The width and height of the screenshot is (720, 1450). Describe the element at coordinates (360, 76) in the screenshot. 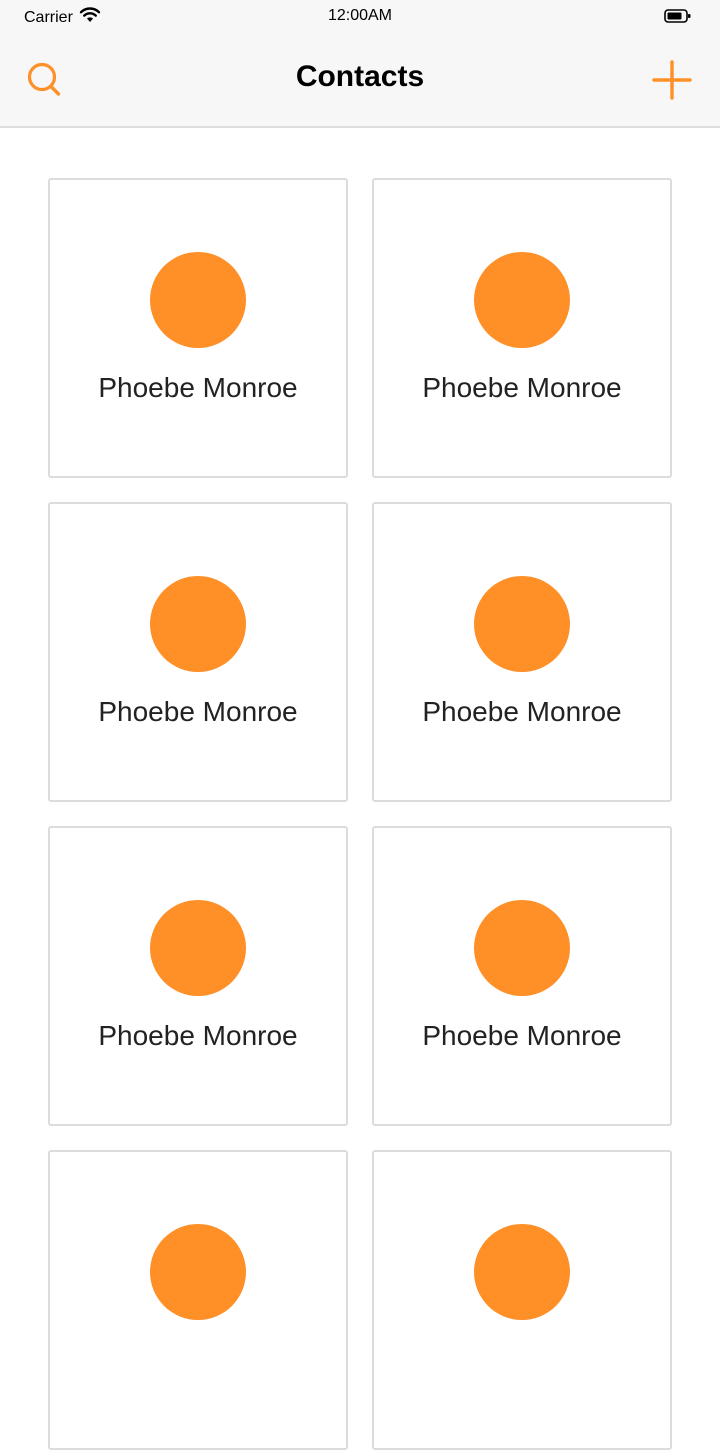

I see `page-title: Contacts` at that location.